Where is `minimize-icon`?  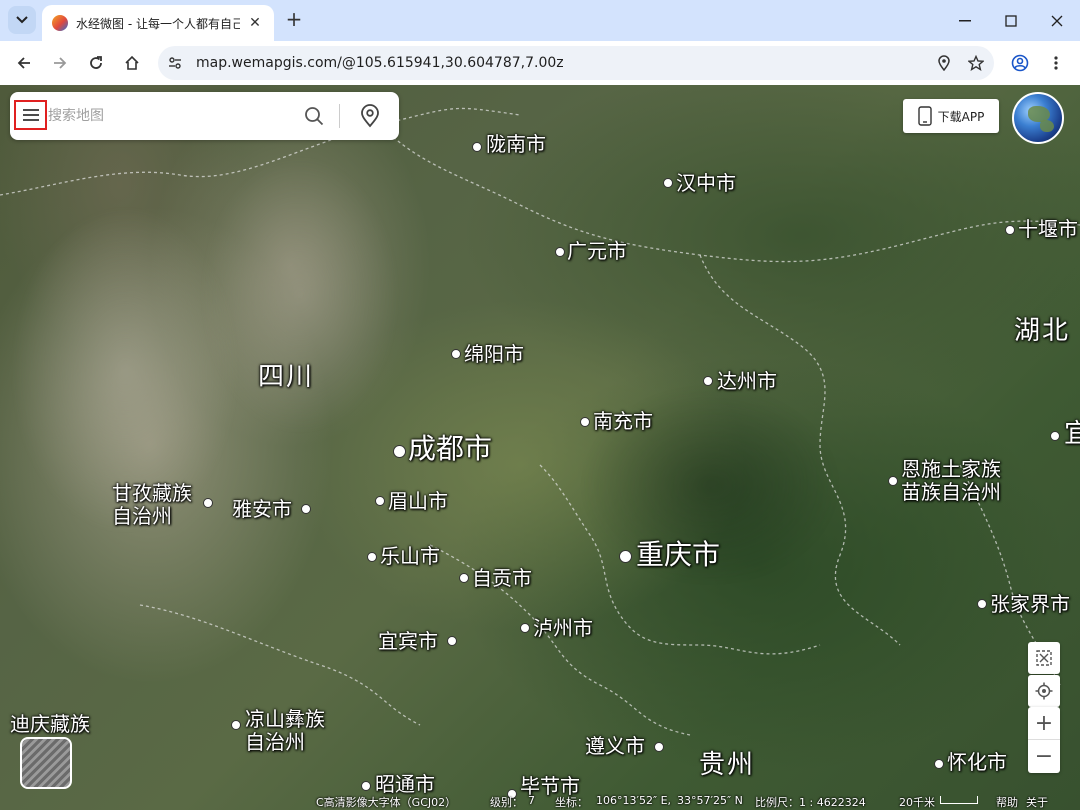 minimize-icon is located at coordinates (965, 20).